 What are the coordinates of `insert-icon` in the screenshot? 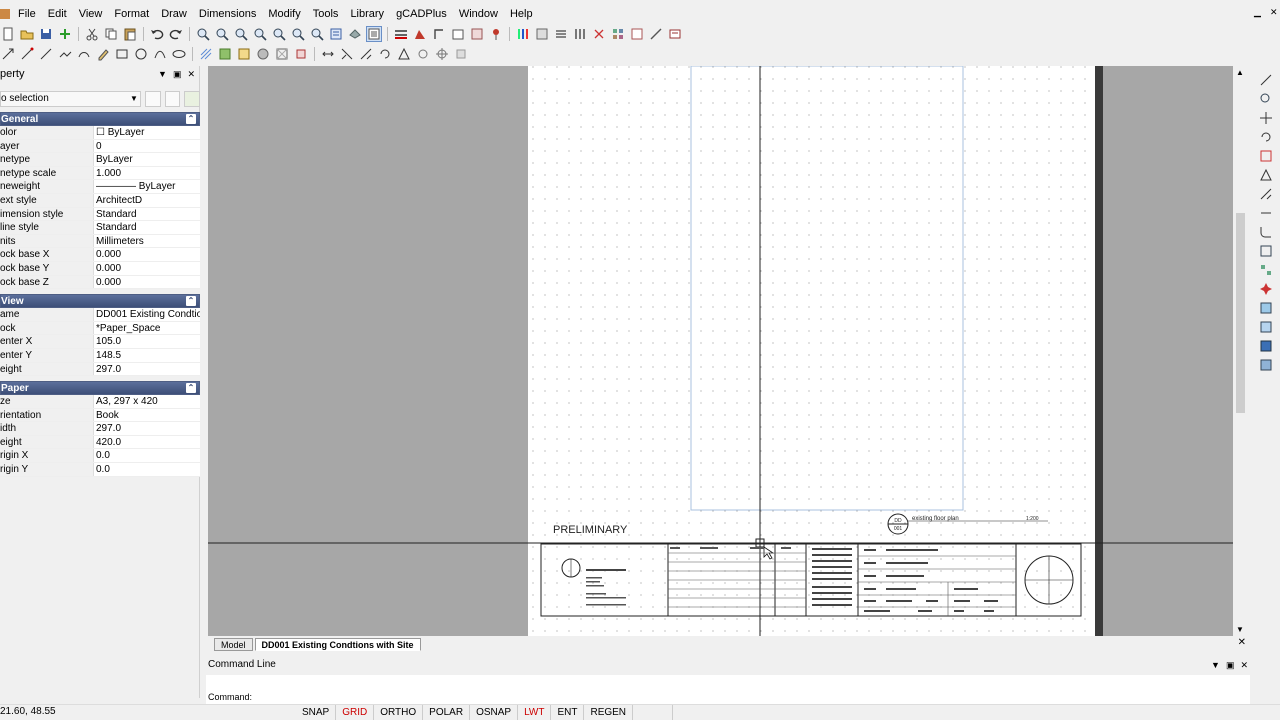 It's located at (244, 54).